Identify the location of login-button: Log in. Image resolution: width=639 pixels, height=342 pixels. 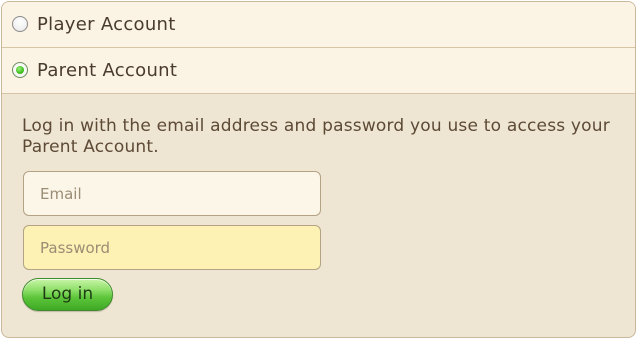
(67, 294).